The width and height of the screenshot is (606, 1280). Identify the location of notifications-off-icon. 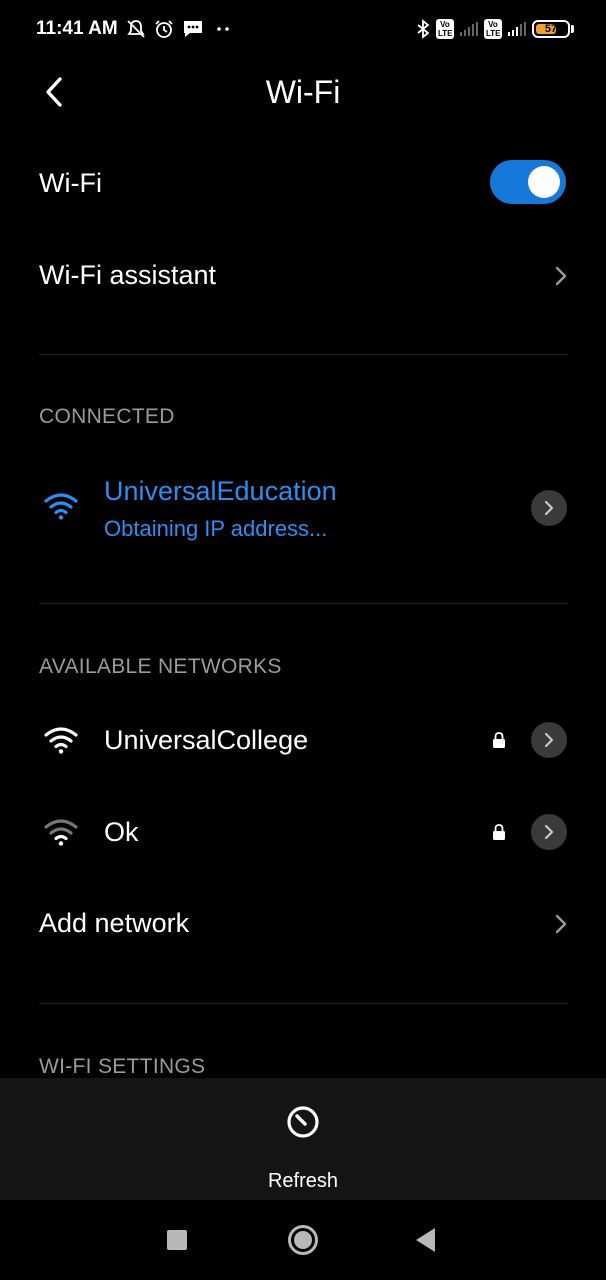
(136, 29).